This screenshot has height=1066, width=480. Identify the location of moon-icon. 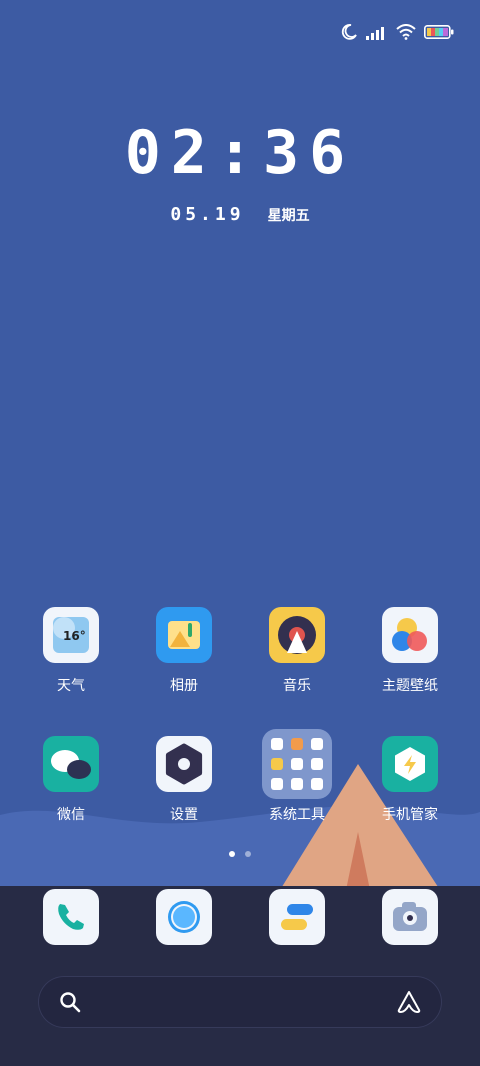
(349, 32).